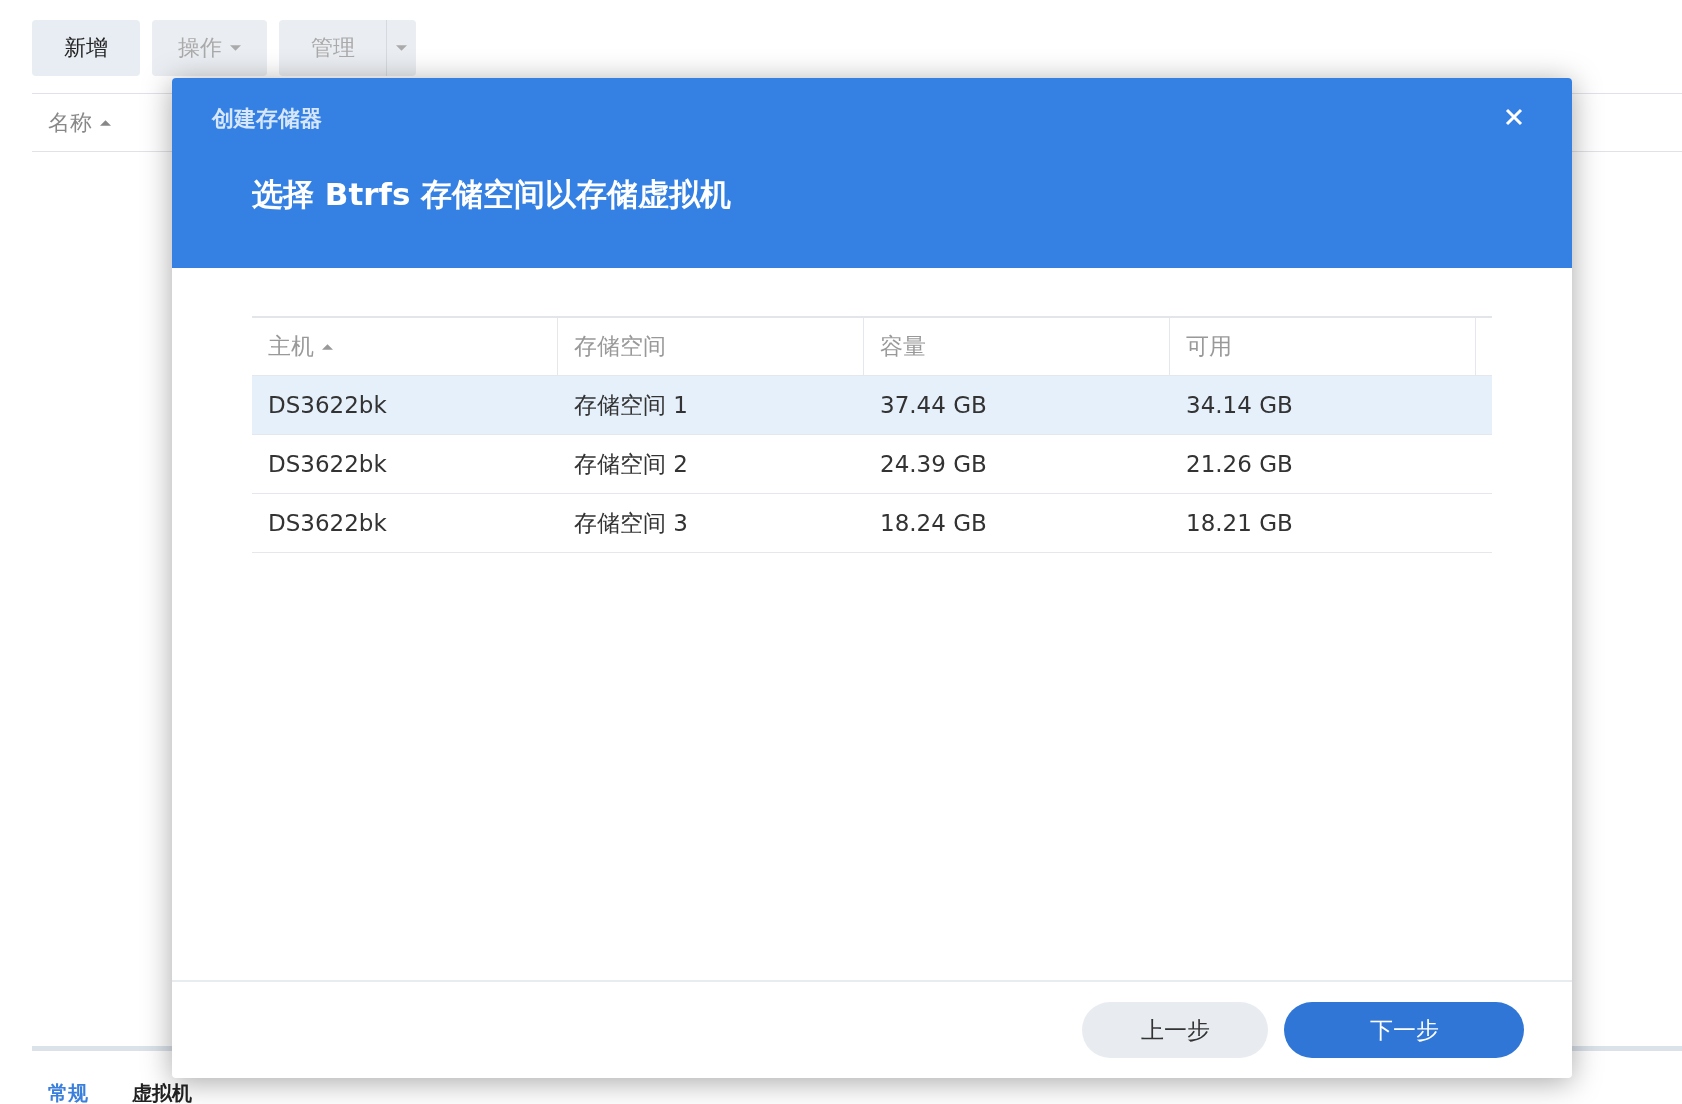 This screenshot has width=1682, height=1104. I want to click on table-cell-text: 18.24 GB, so click(933, 523).